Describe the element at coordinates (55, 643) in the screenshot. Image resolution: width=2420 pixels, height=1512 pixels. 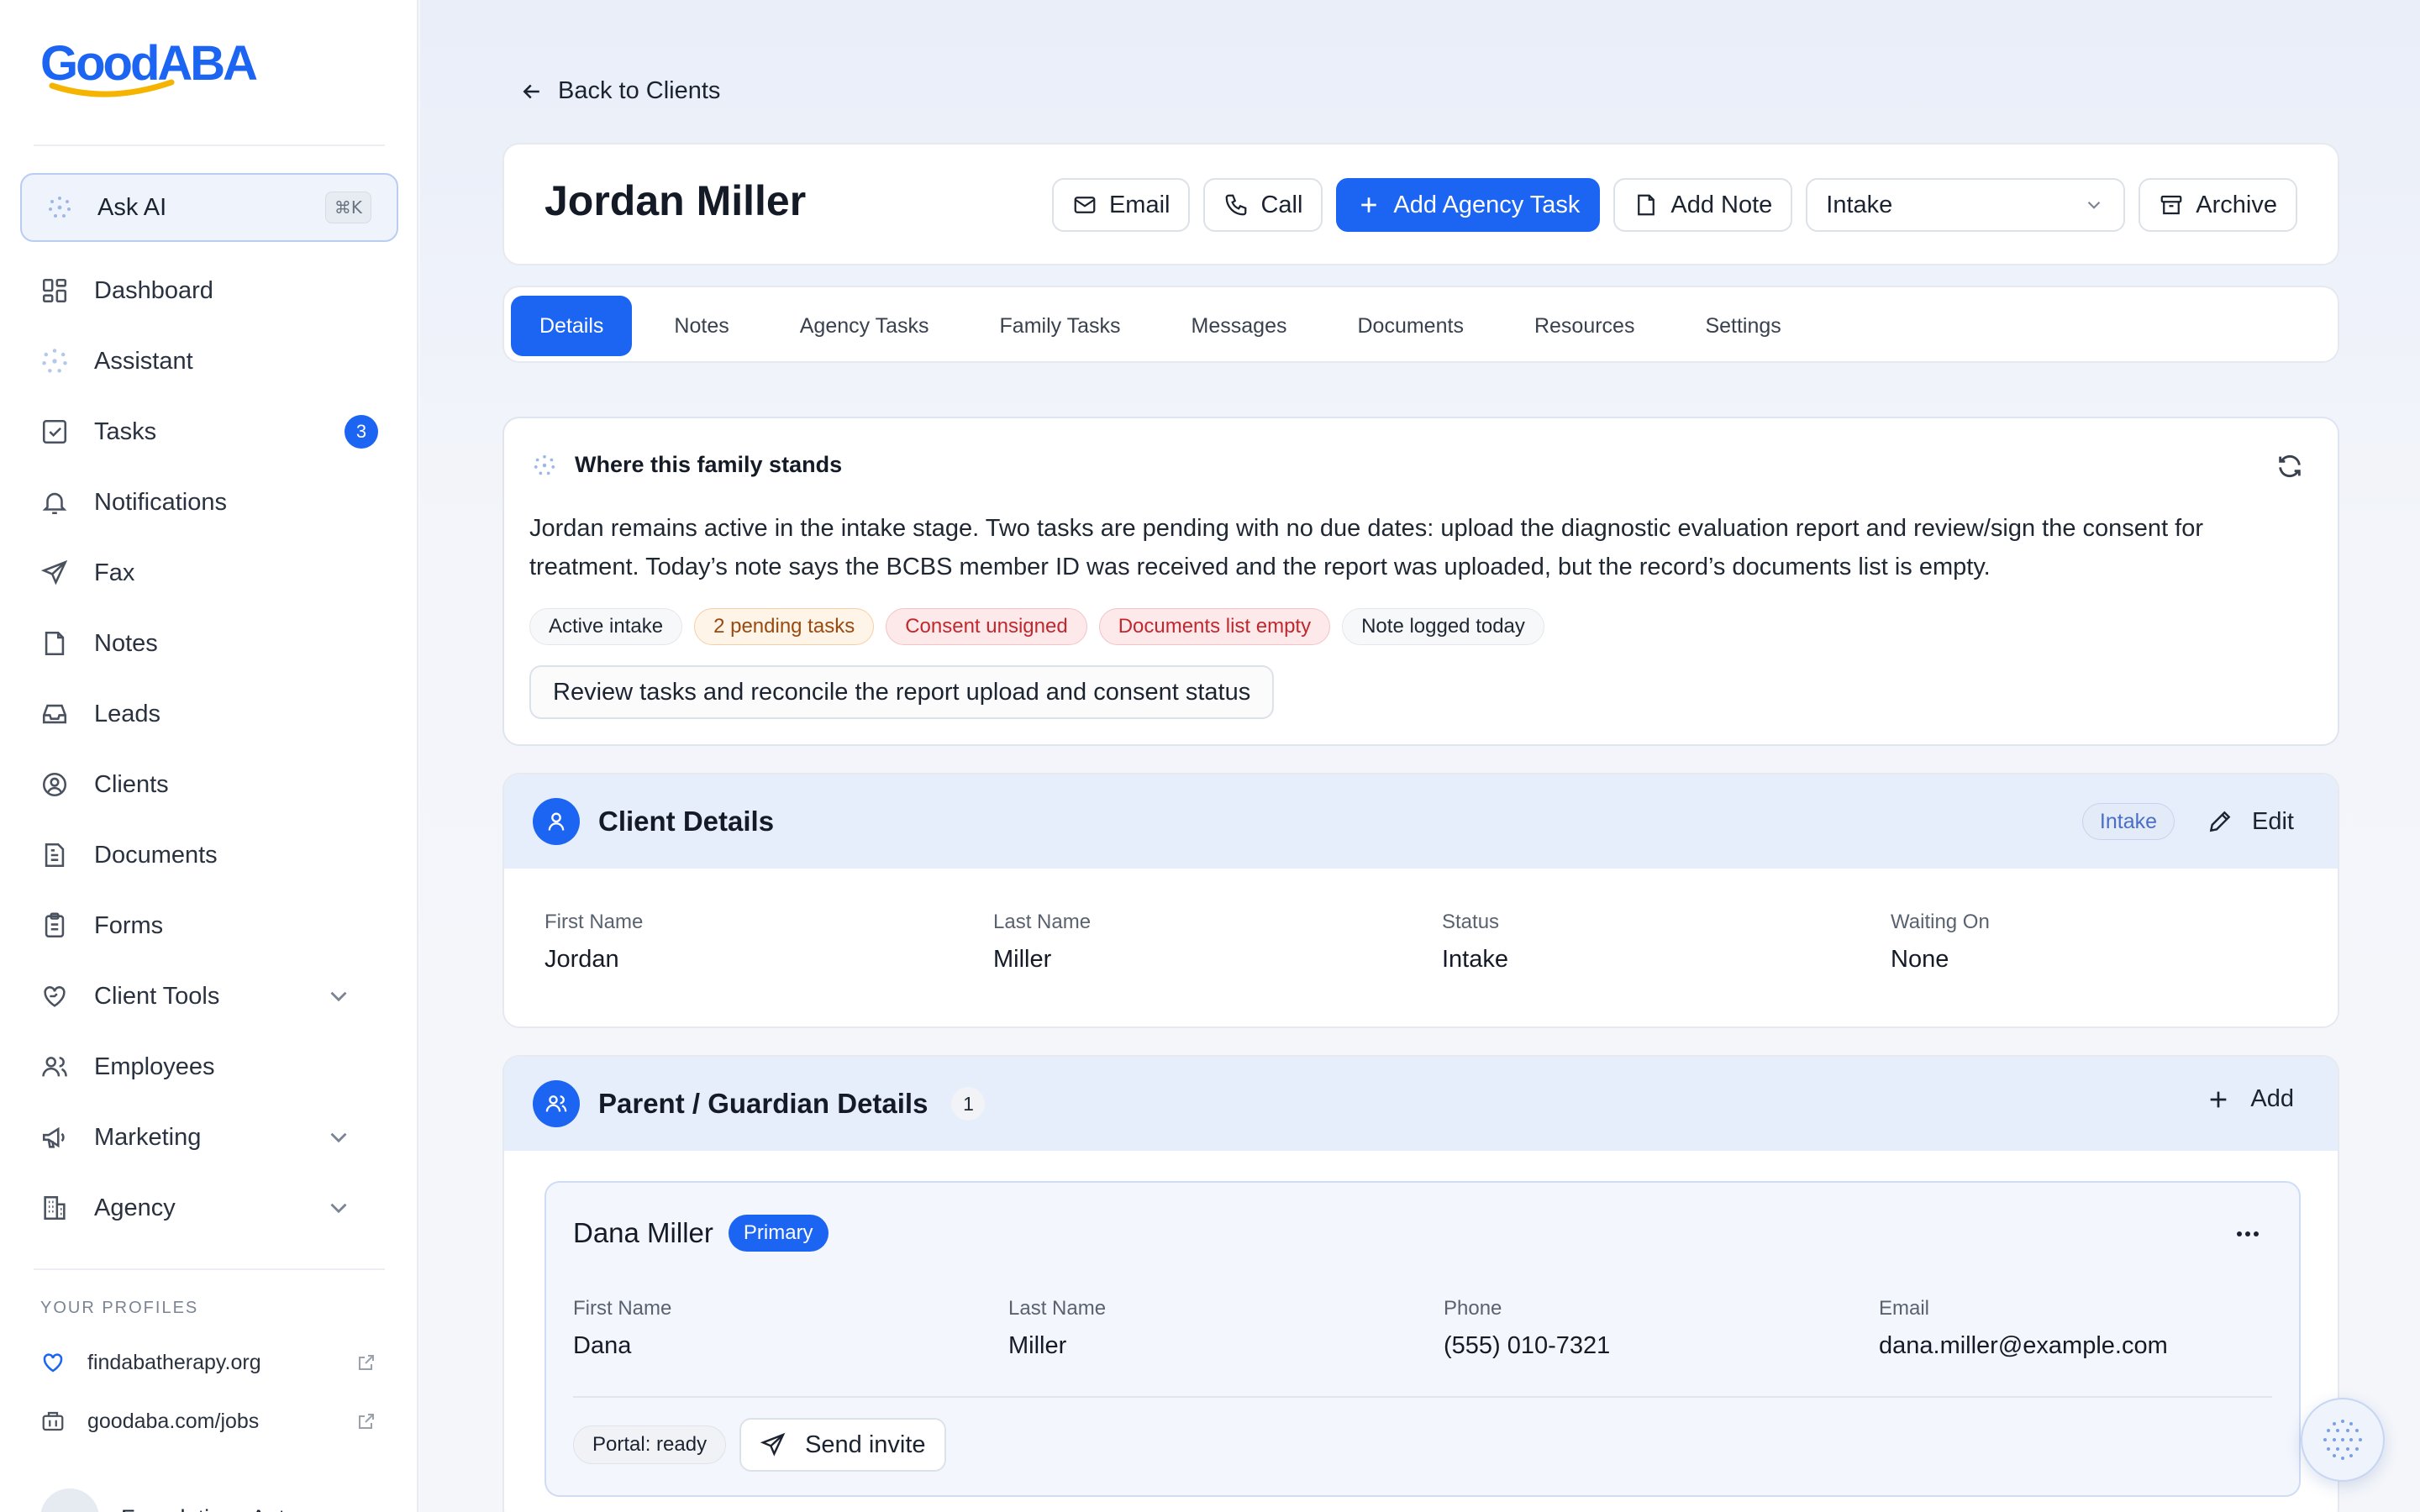
I see `note-icon` at that location.